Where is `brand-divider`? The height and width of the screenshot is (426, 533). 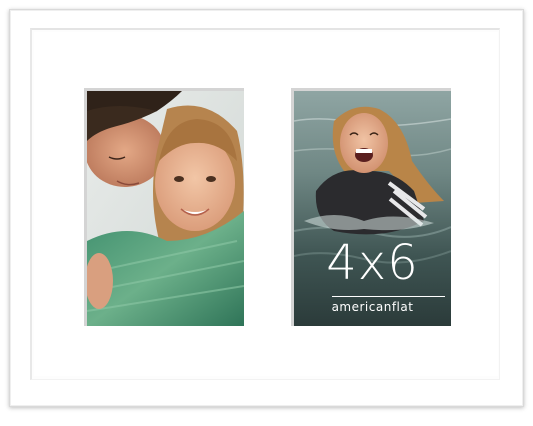 brand-divider is located at coordinates (388, 296).